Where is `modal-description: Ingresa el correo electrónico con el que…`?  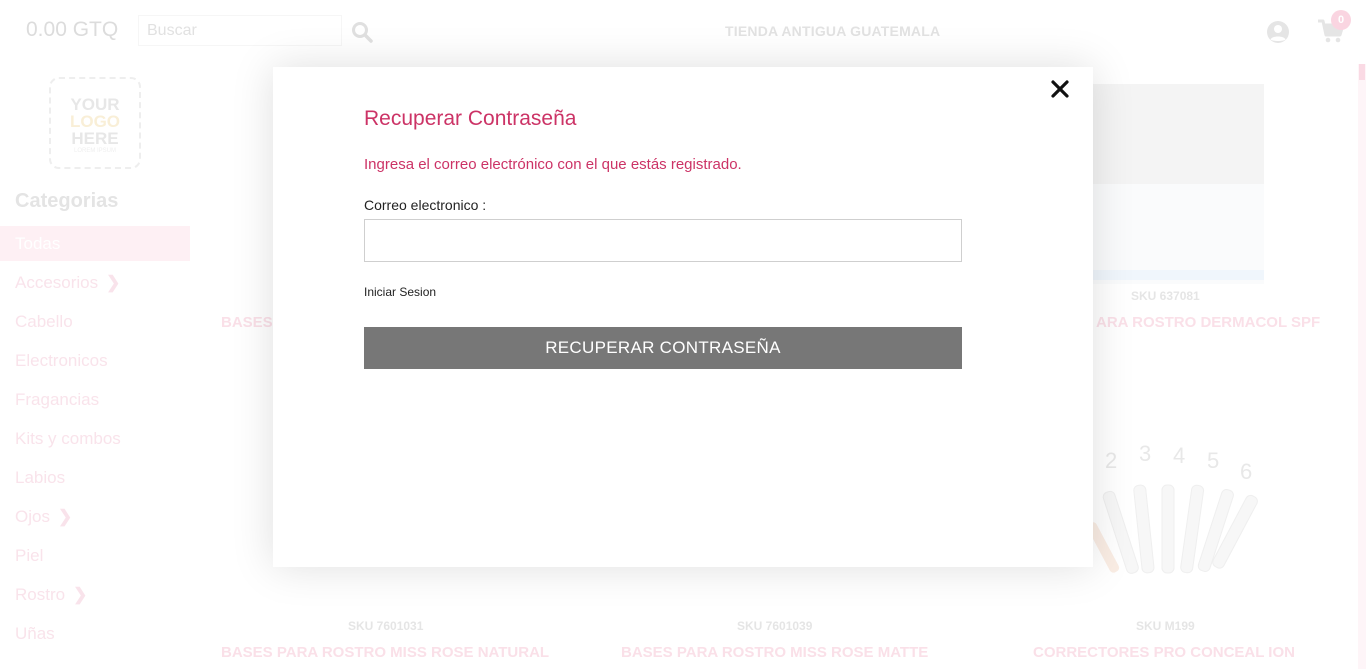 modal-description: Ingresa el correo electrónico con el que… is located at coordinates (553, 164).